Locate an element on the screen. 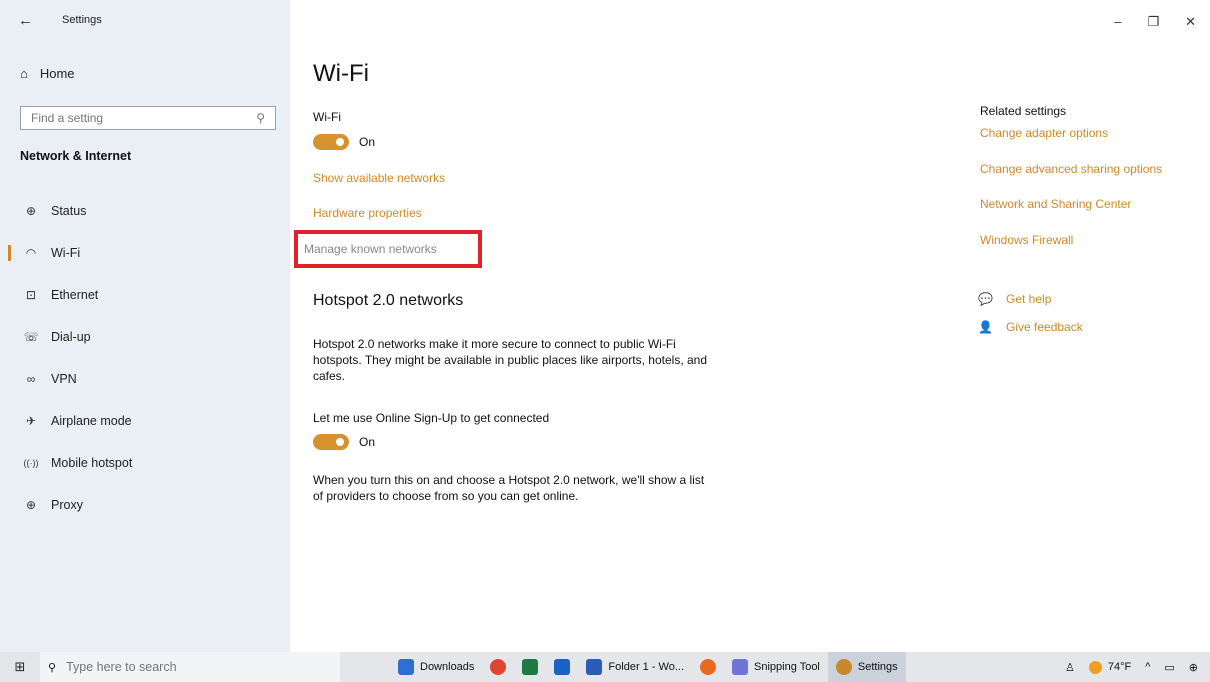 This screenshot has height=682, width=1210. downloads-icon is located at coordinates (406, 667).